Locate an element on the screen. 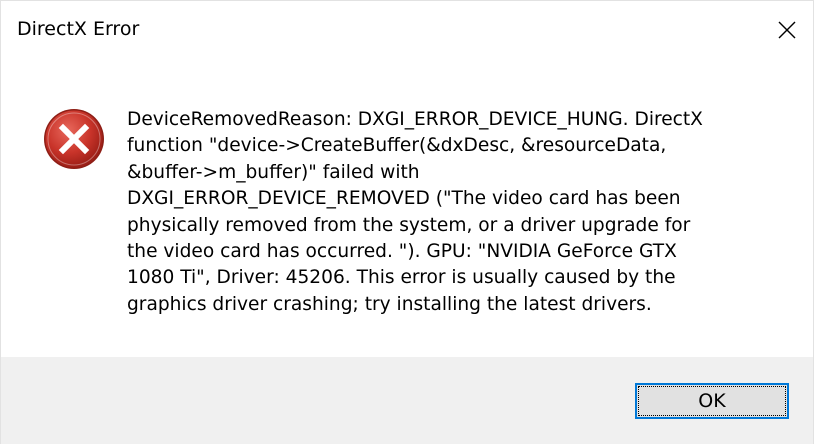 This screenshot has width=814, height=444. close-icon is located at coordinates (787, 30).